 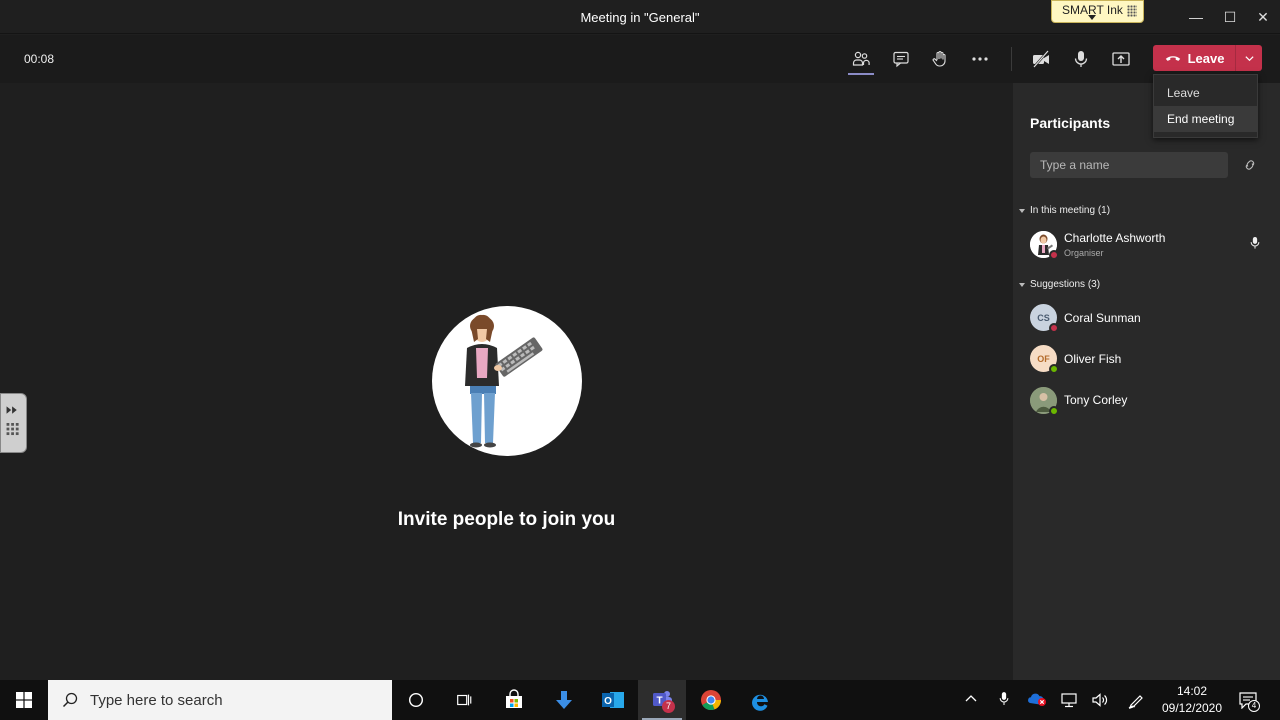 What do you see at coordinates (1250, 165) in the screenshot?
I see `share-link-icon` at bounding box center [1250, 165].